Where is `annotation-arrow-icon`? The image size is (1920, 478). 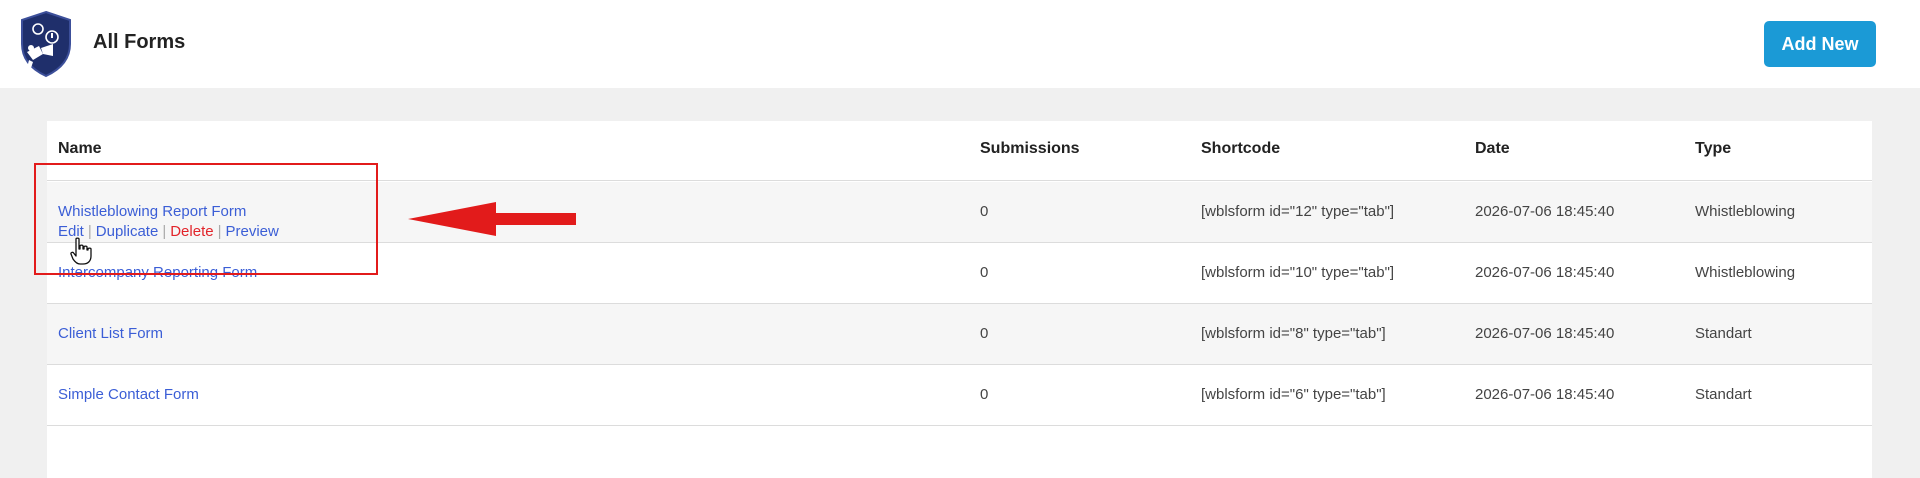
annotation-arrow-icon is located at coordinates (492, 219).